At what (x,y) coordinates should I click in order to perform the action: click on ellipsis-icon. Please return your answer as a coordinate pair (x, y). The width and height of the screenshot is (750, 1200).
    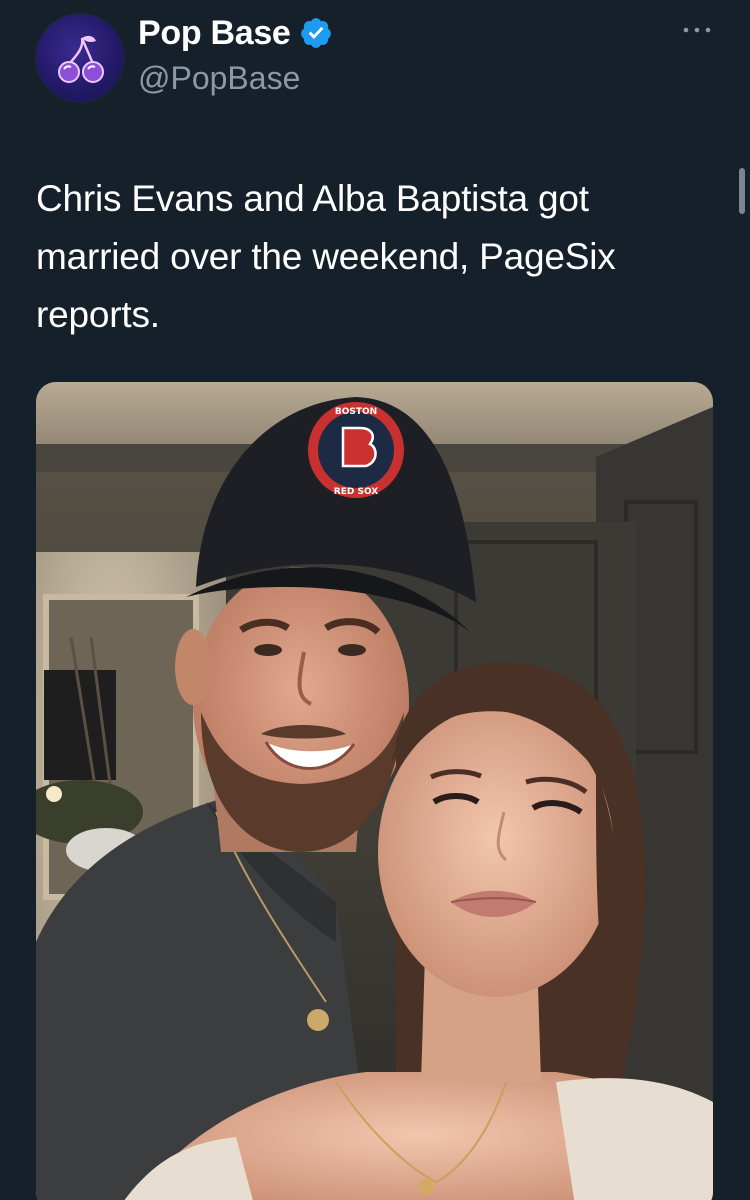
    Looking at the image, I should click on (697, 30).